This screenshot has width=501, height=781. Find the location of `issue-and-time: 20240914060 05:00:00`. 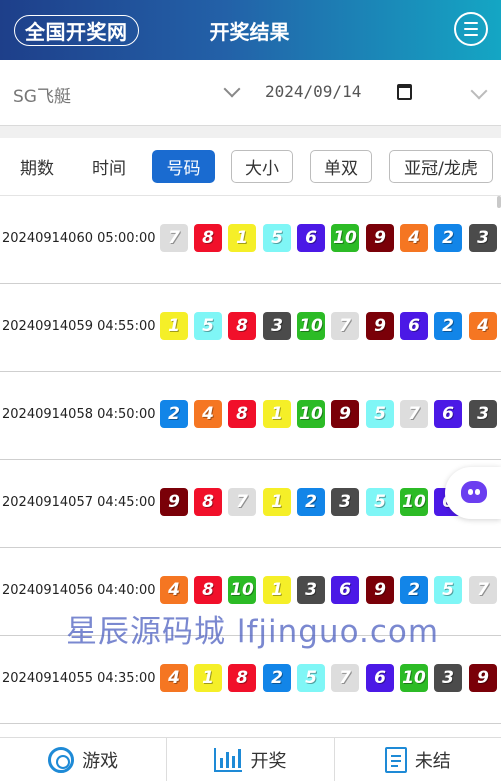

issue-and-time: 20240914060 05:00:00 is located at coordinates (79, 238).